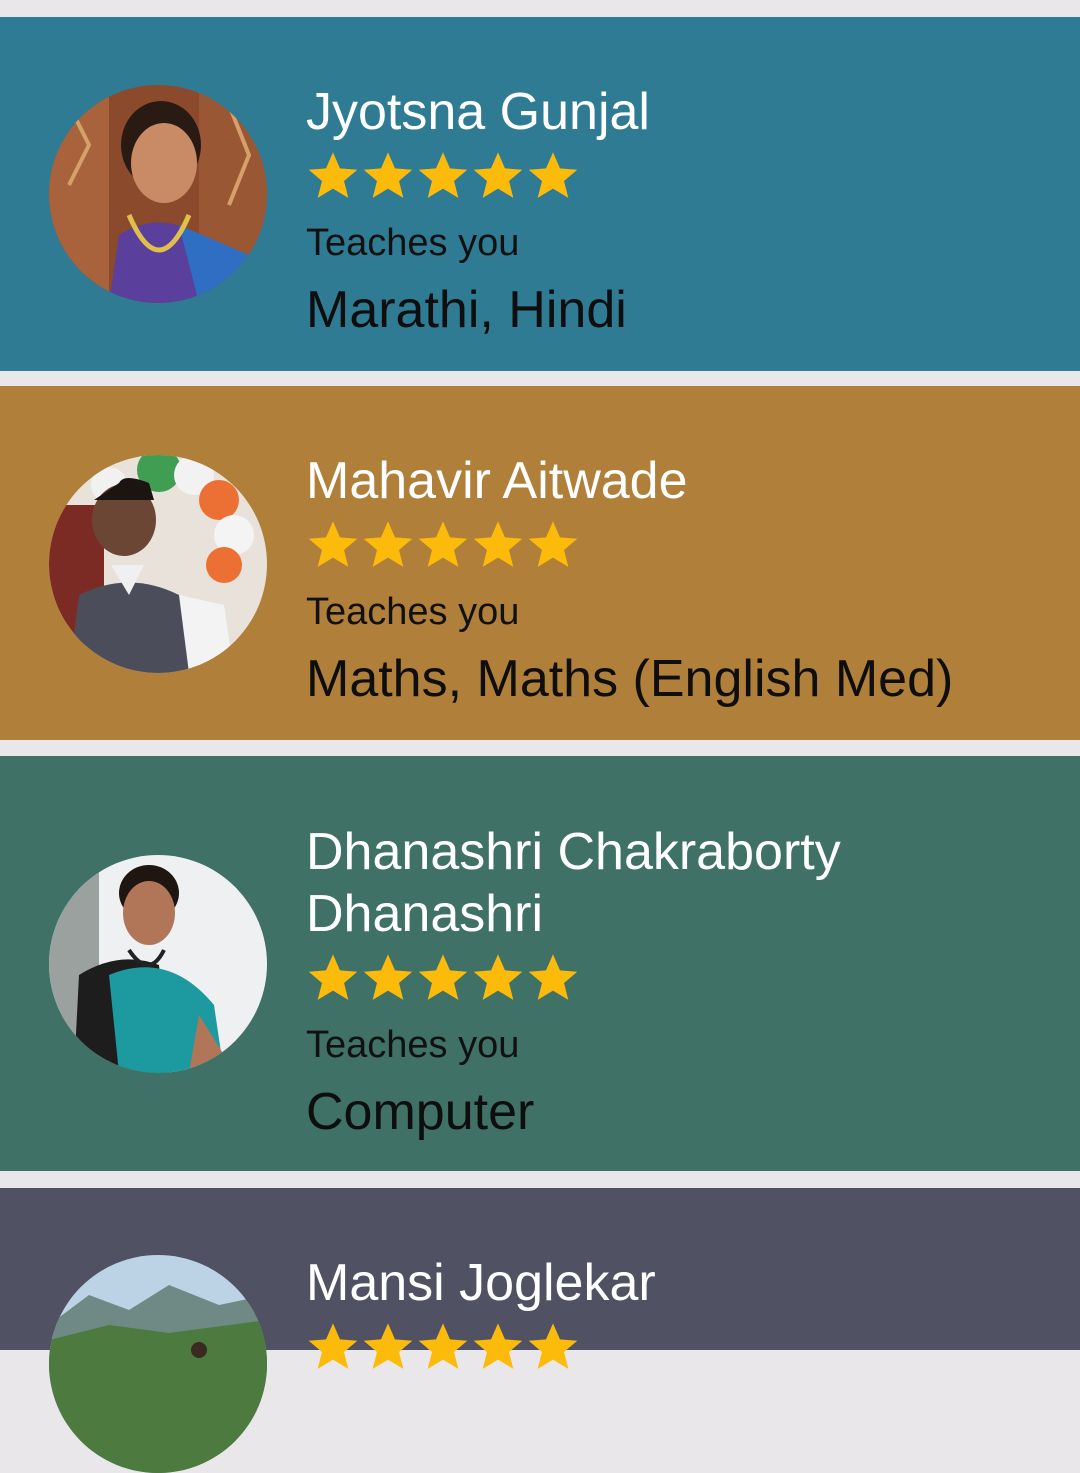  What do you see at coordinates (630, 679) in the screenshot?
I see `teacher-subjects: Maths, Maths (English Med)` at bounding box center [630, 679].